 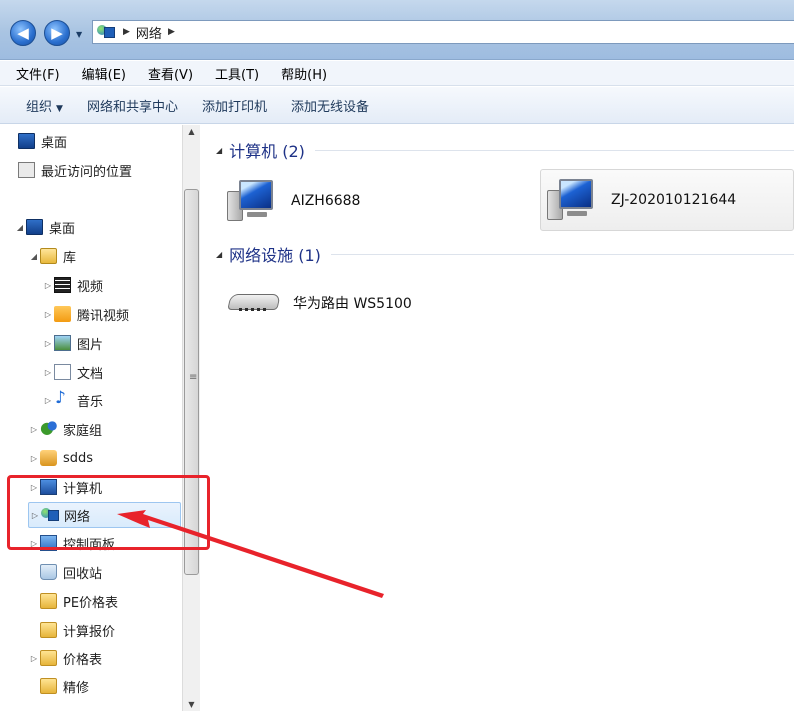 I want to click on sidebar-item-favorite-desktop: 桌面, so click(x=108, y=141).